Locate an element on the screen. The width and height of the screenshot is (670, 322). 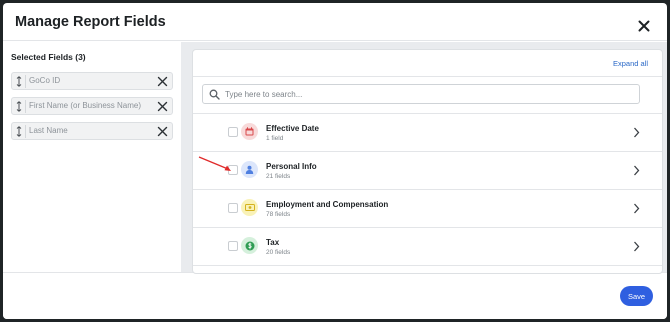
search-icon is located at coordinates (214, 94).